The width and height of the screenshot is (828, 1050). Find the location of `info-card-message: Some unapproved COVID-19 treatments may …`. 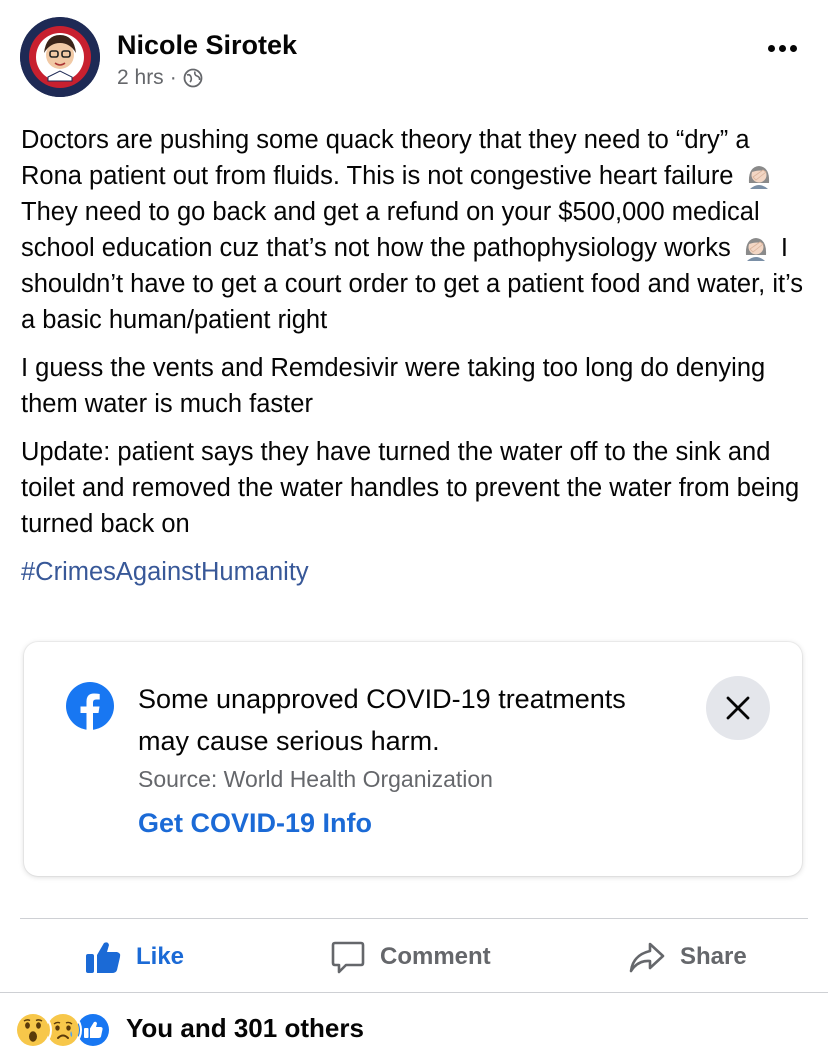

info-card-message: Some unapproved COVID-19 treatments may … is located at coordinates (382, 720).